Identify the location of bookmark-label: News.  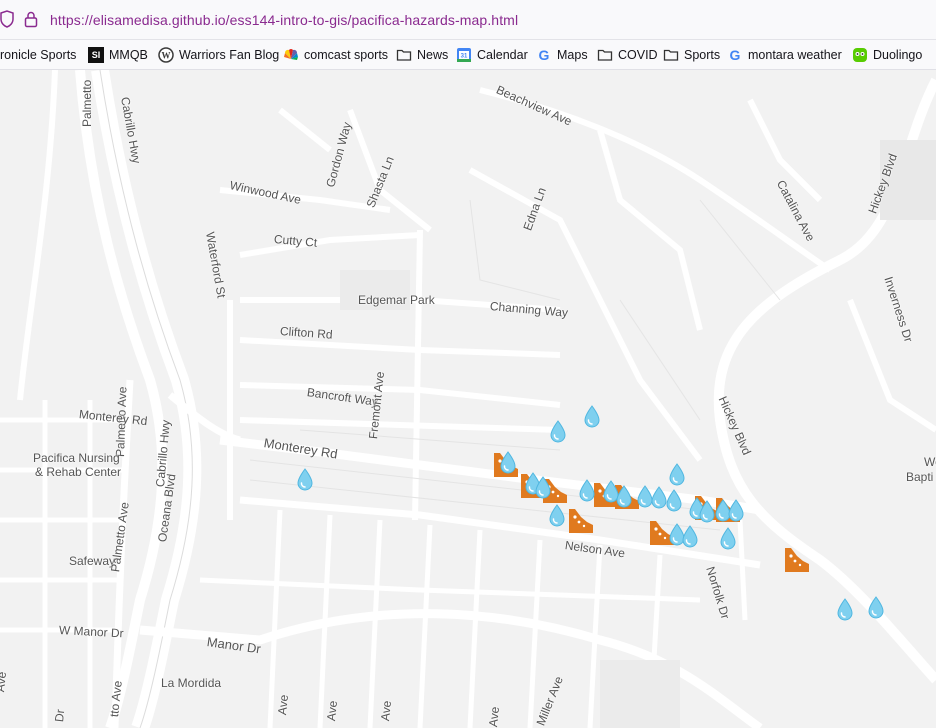
(433, 55).